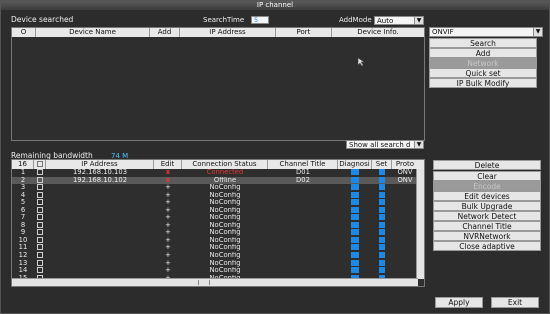  I want to click on col-edit: Edit, so click(168, 164).